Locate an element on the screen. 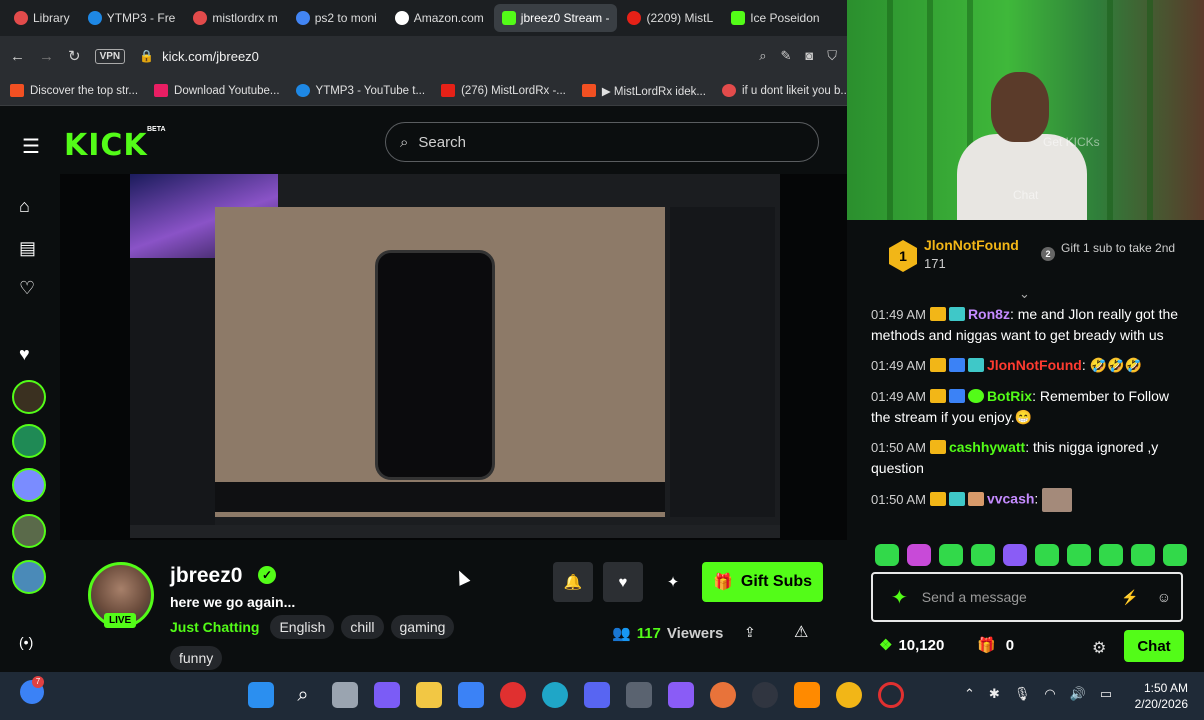 Image resolution: width=1204 pixels, height=720 pixels. gift-count: 🎁 0 is located at coordinates (995, 645).